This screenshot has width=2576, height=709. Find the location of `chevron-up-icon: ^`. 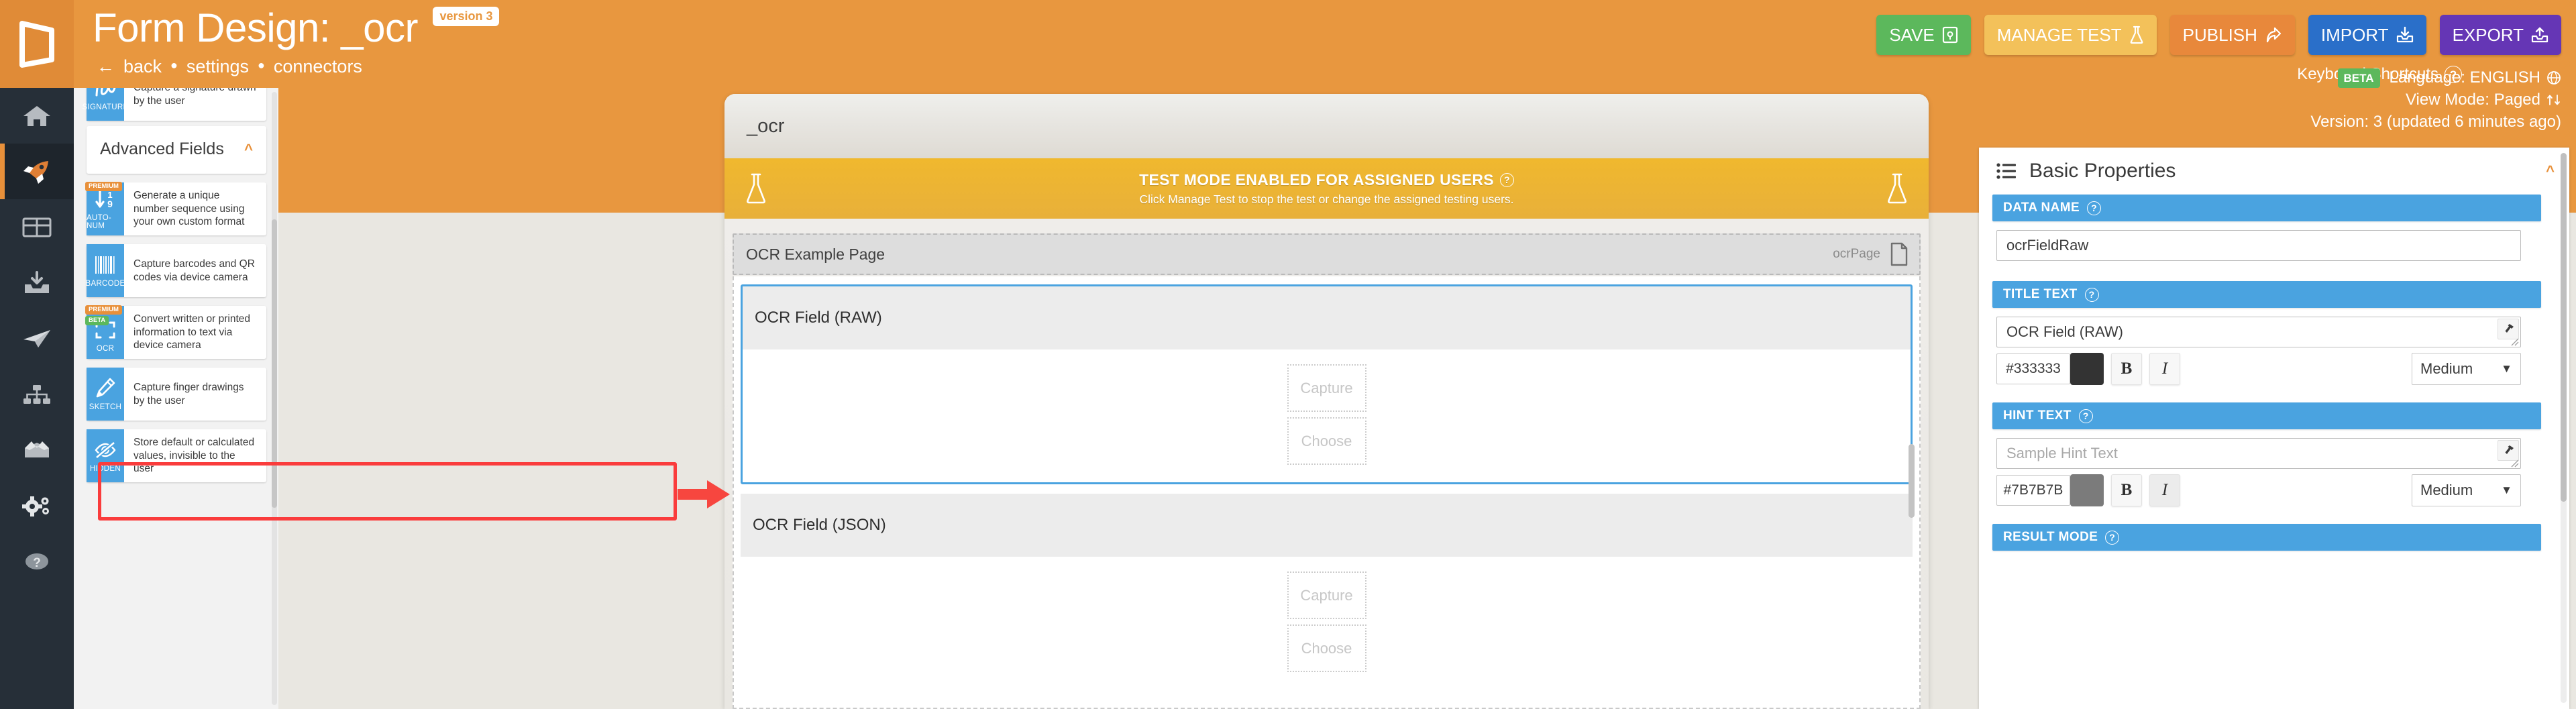

chevron-up-icon: ^ is located at coordinates (2550, 171).